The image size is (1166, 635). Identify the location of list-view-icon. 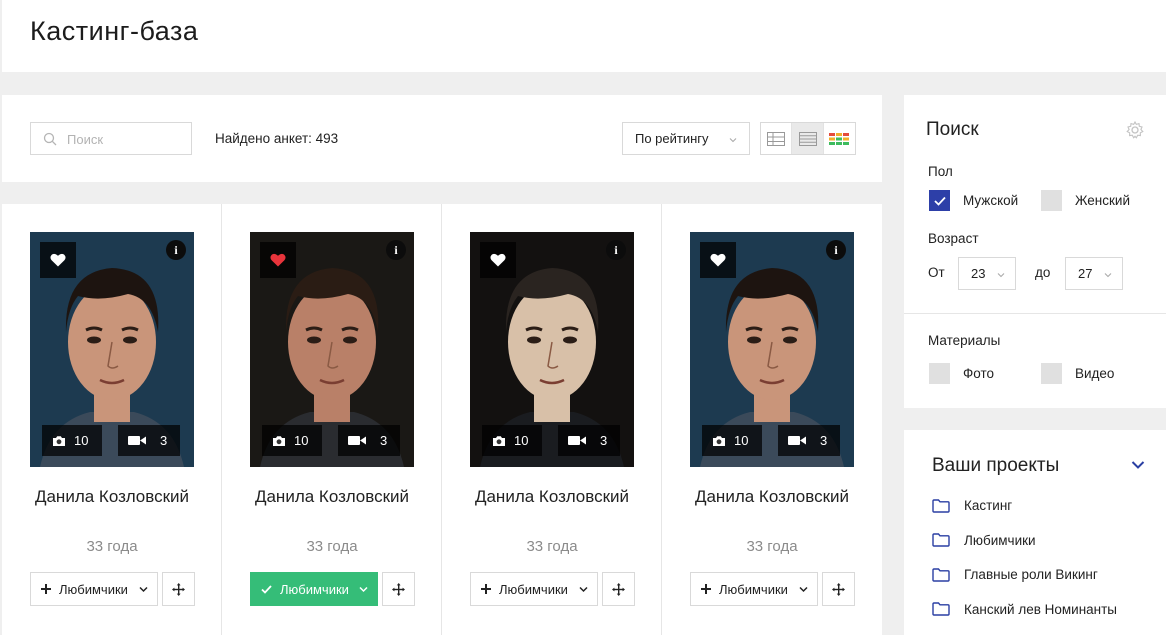
(807, 138).